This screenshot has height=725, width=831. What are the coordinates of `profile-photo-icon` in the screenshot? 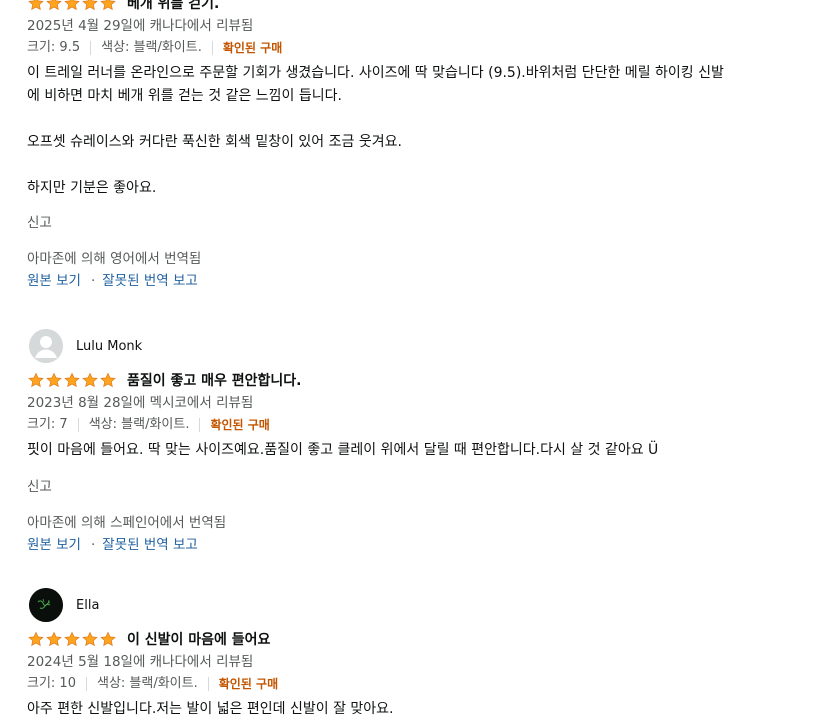 It's located at (46, 605).